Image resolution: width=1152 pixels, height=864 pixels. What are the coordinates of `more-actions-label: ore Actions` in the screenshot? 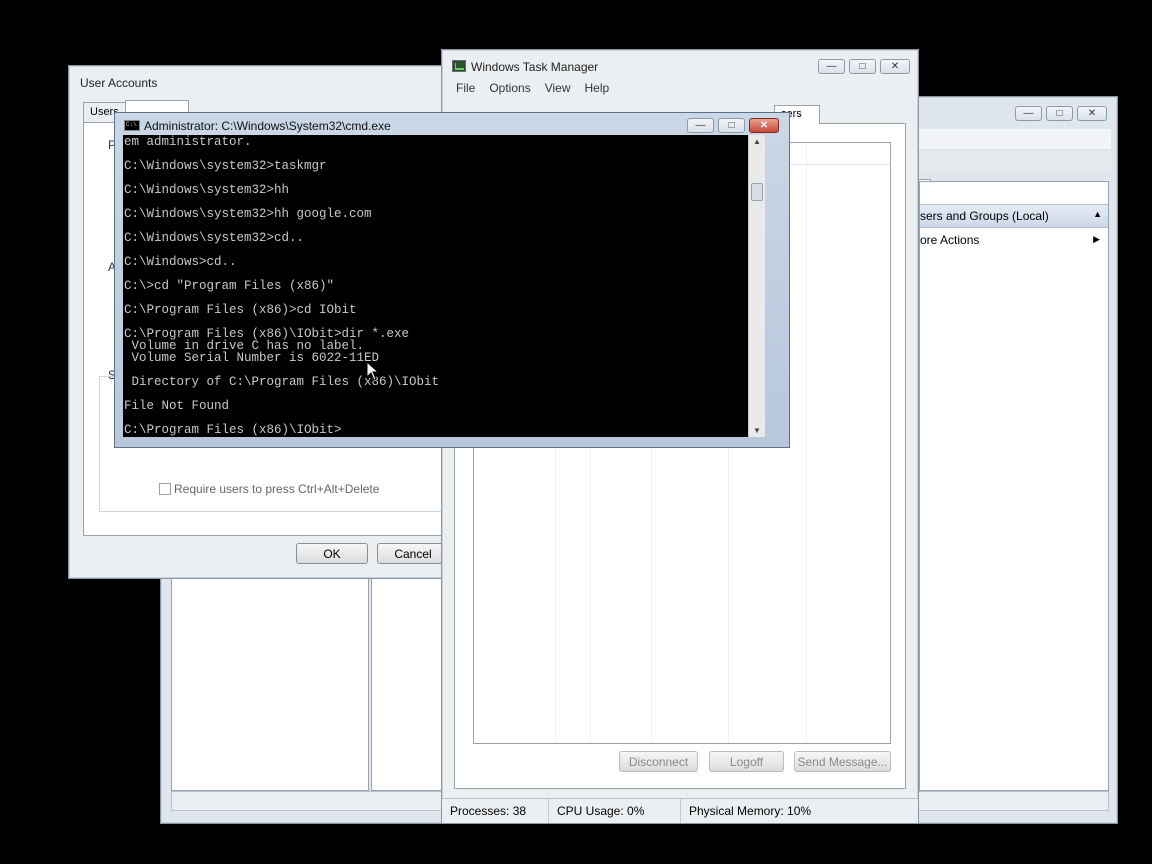 It's located at (950, 240).